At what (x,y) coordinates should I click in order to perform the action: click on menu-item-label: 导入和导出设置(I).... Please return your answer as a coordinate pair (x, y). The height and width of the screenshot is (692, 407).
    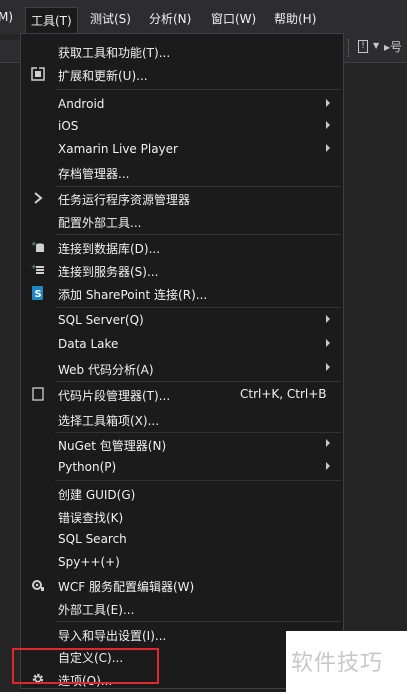
    Looking at the image, I should click on (112, 636).